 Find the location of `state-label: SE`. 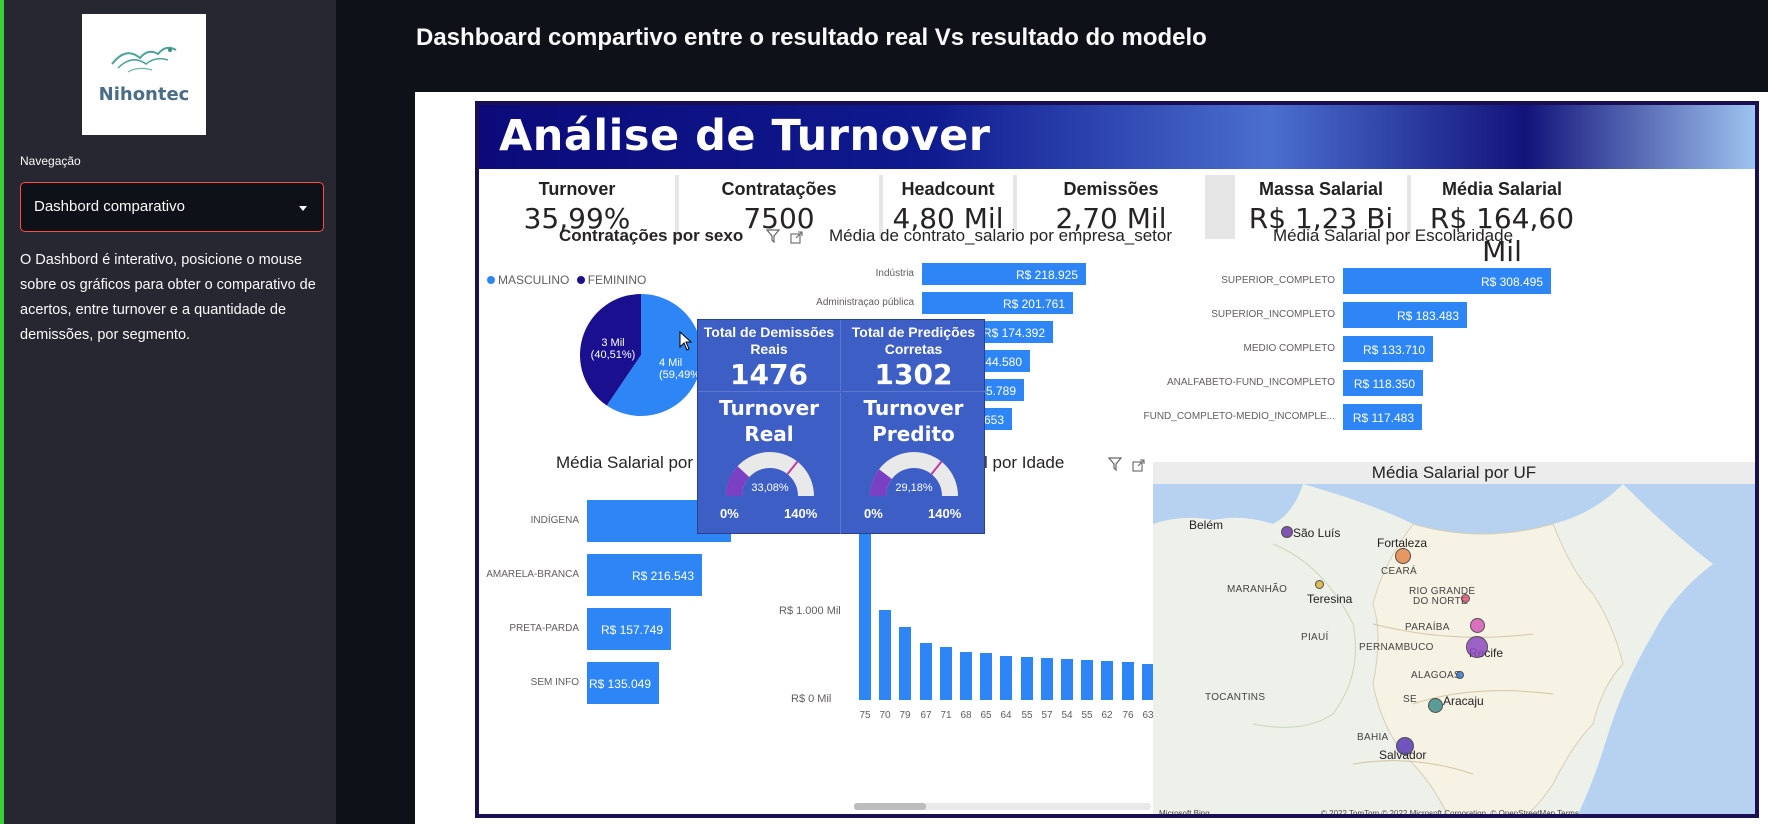

state-label: SE is located at coordinates (1410, 699).